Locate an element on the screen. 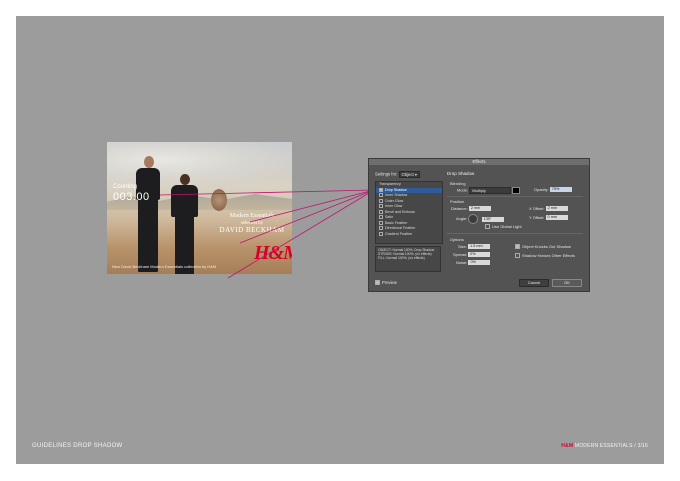 This screenshot has width=680, height=481. global-light-checkbox is located at coordinates (487, 227).